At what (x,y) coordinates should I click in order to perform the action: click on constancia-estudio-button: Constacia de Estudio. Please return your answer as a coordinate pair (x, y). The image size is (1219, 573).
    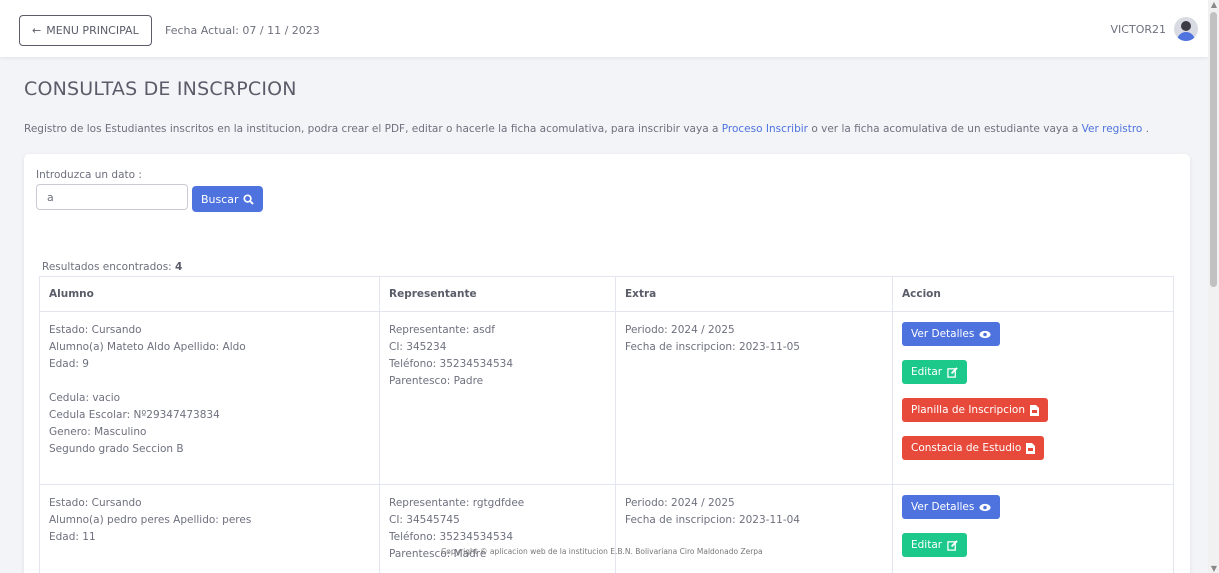
    Looking at the image, I should click on (973, 448).